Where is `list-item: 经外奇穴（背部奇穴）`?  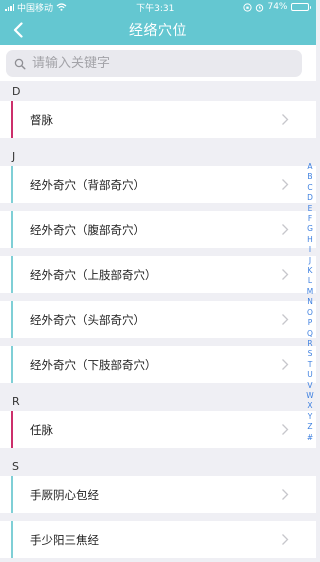 list-item: 经外奇穴（背部奇穴） is located at coordinates (158, 184).